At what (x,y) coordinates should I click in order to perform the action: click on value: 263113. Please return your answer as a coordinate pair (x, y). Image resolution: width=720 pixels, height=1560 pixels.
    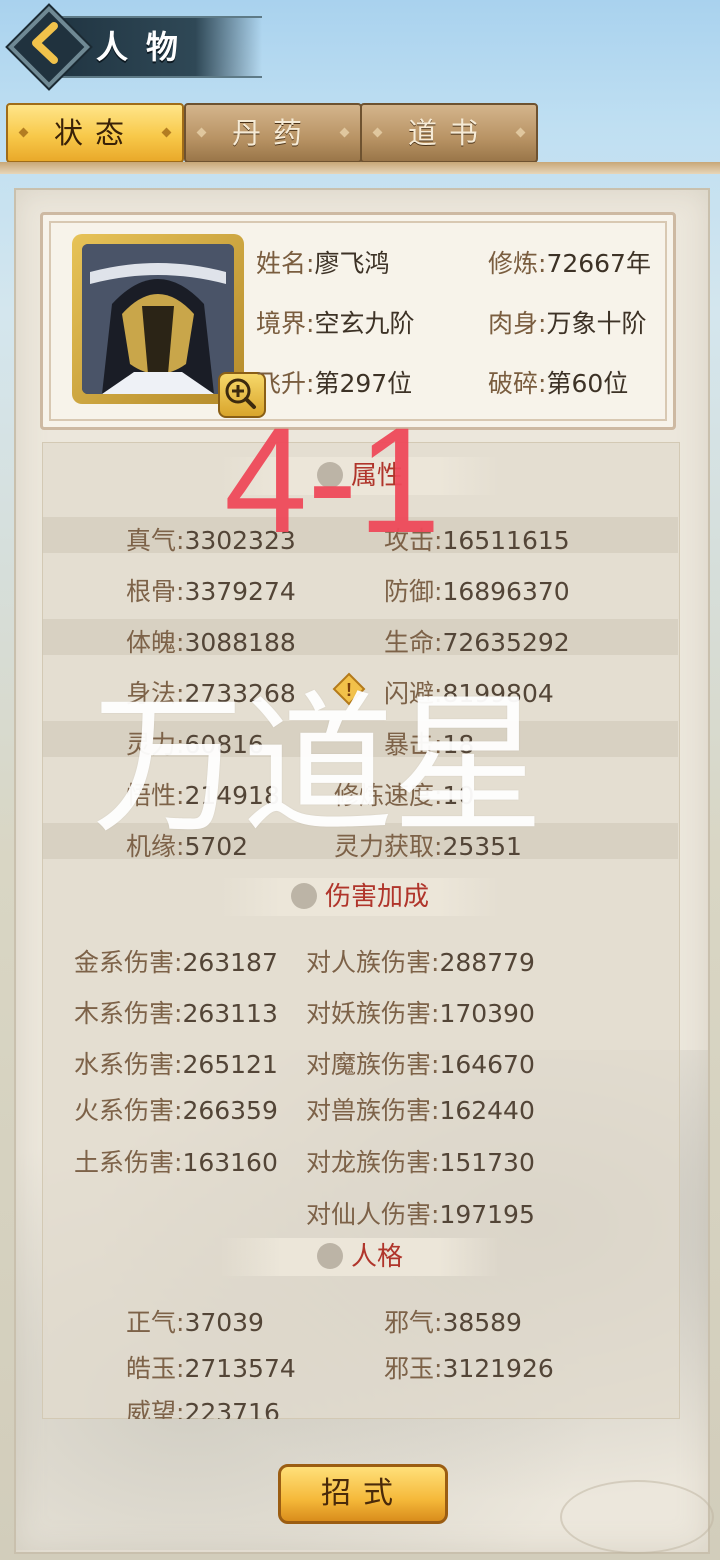
    Looking at the image, I should click on (230, 1013).